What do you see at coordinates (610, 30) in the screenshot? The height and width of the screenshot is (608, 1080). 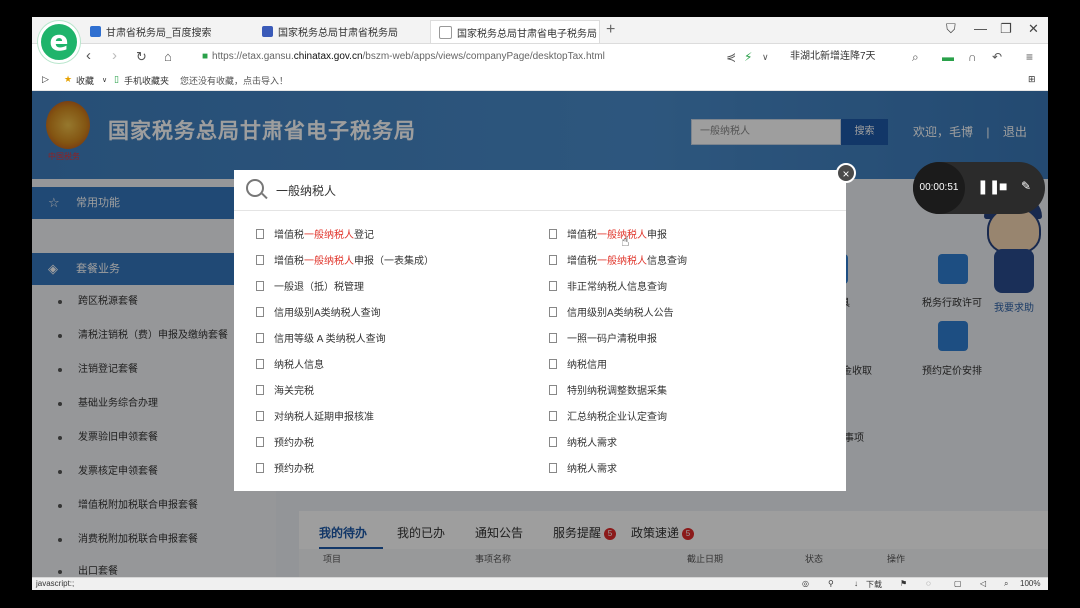 I see `new-tab-button: +` at bounding box center [610, 30].